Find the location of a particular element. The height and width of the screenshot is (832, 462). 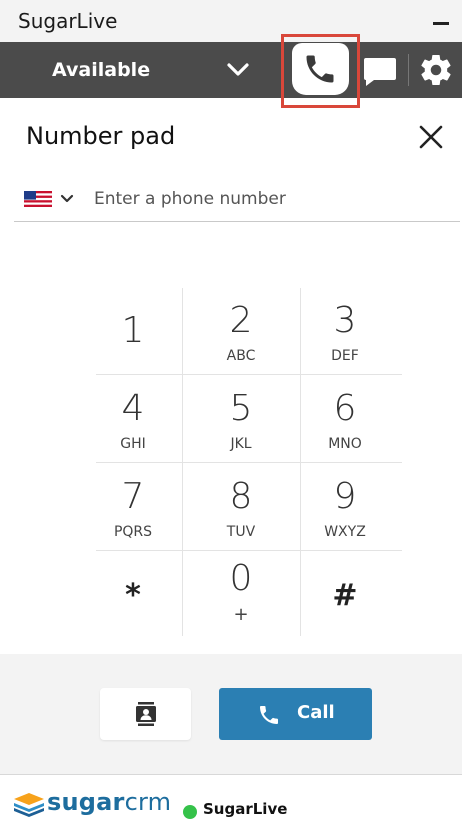

key-6: 6 MNO is located at coordinates (345, 419).